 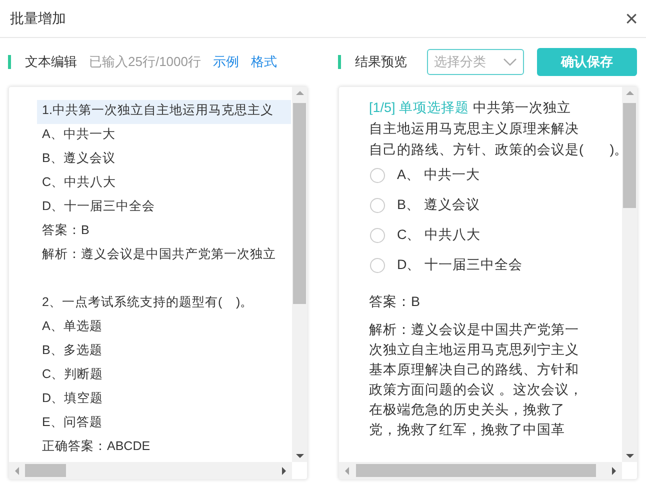 What do you see at coordinates (72, 422) in the screenshot?
I see `editor-line: E、问答题` at bounding box center [72, 422].